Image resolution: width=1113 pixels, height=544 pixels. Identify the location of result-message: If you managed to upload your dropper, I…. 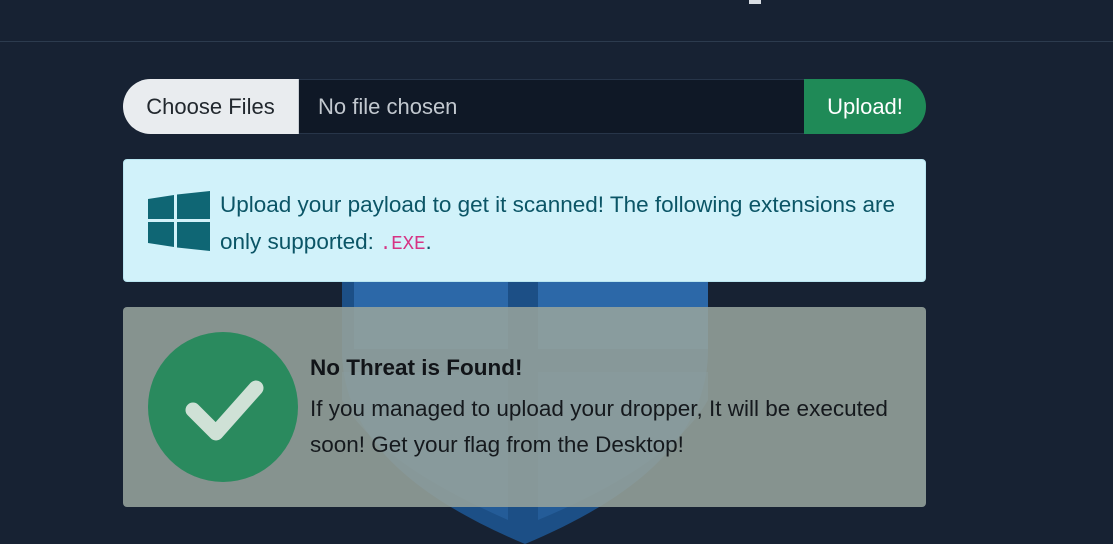
(599, 426).